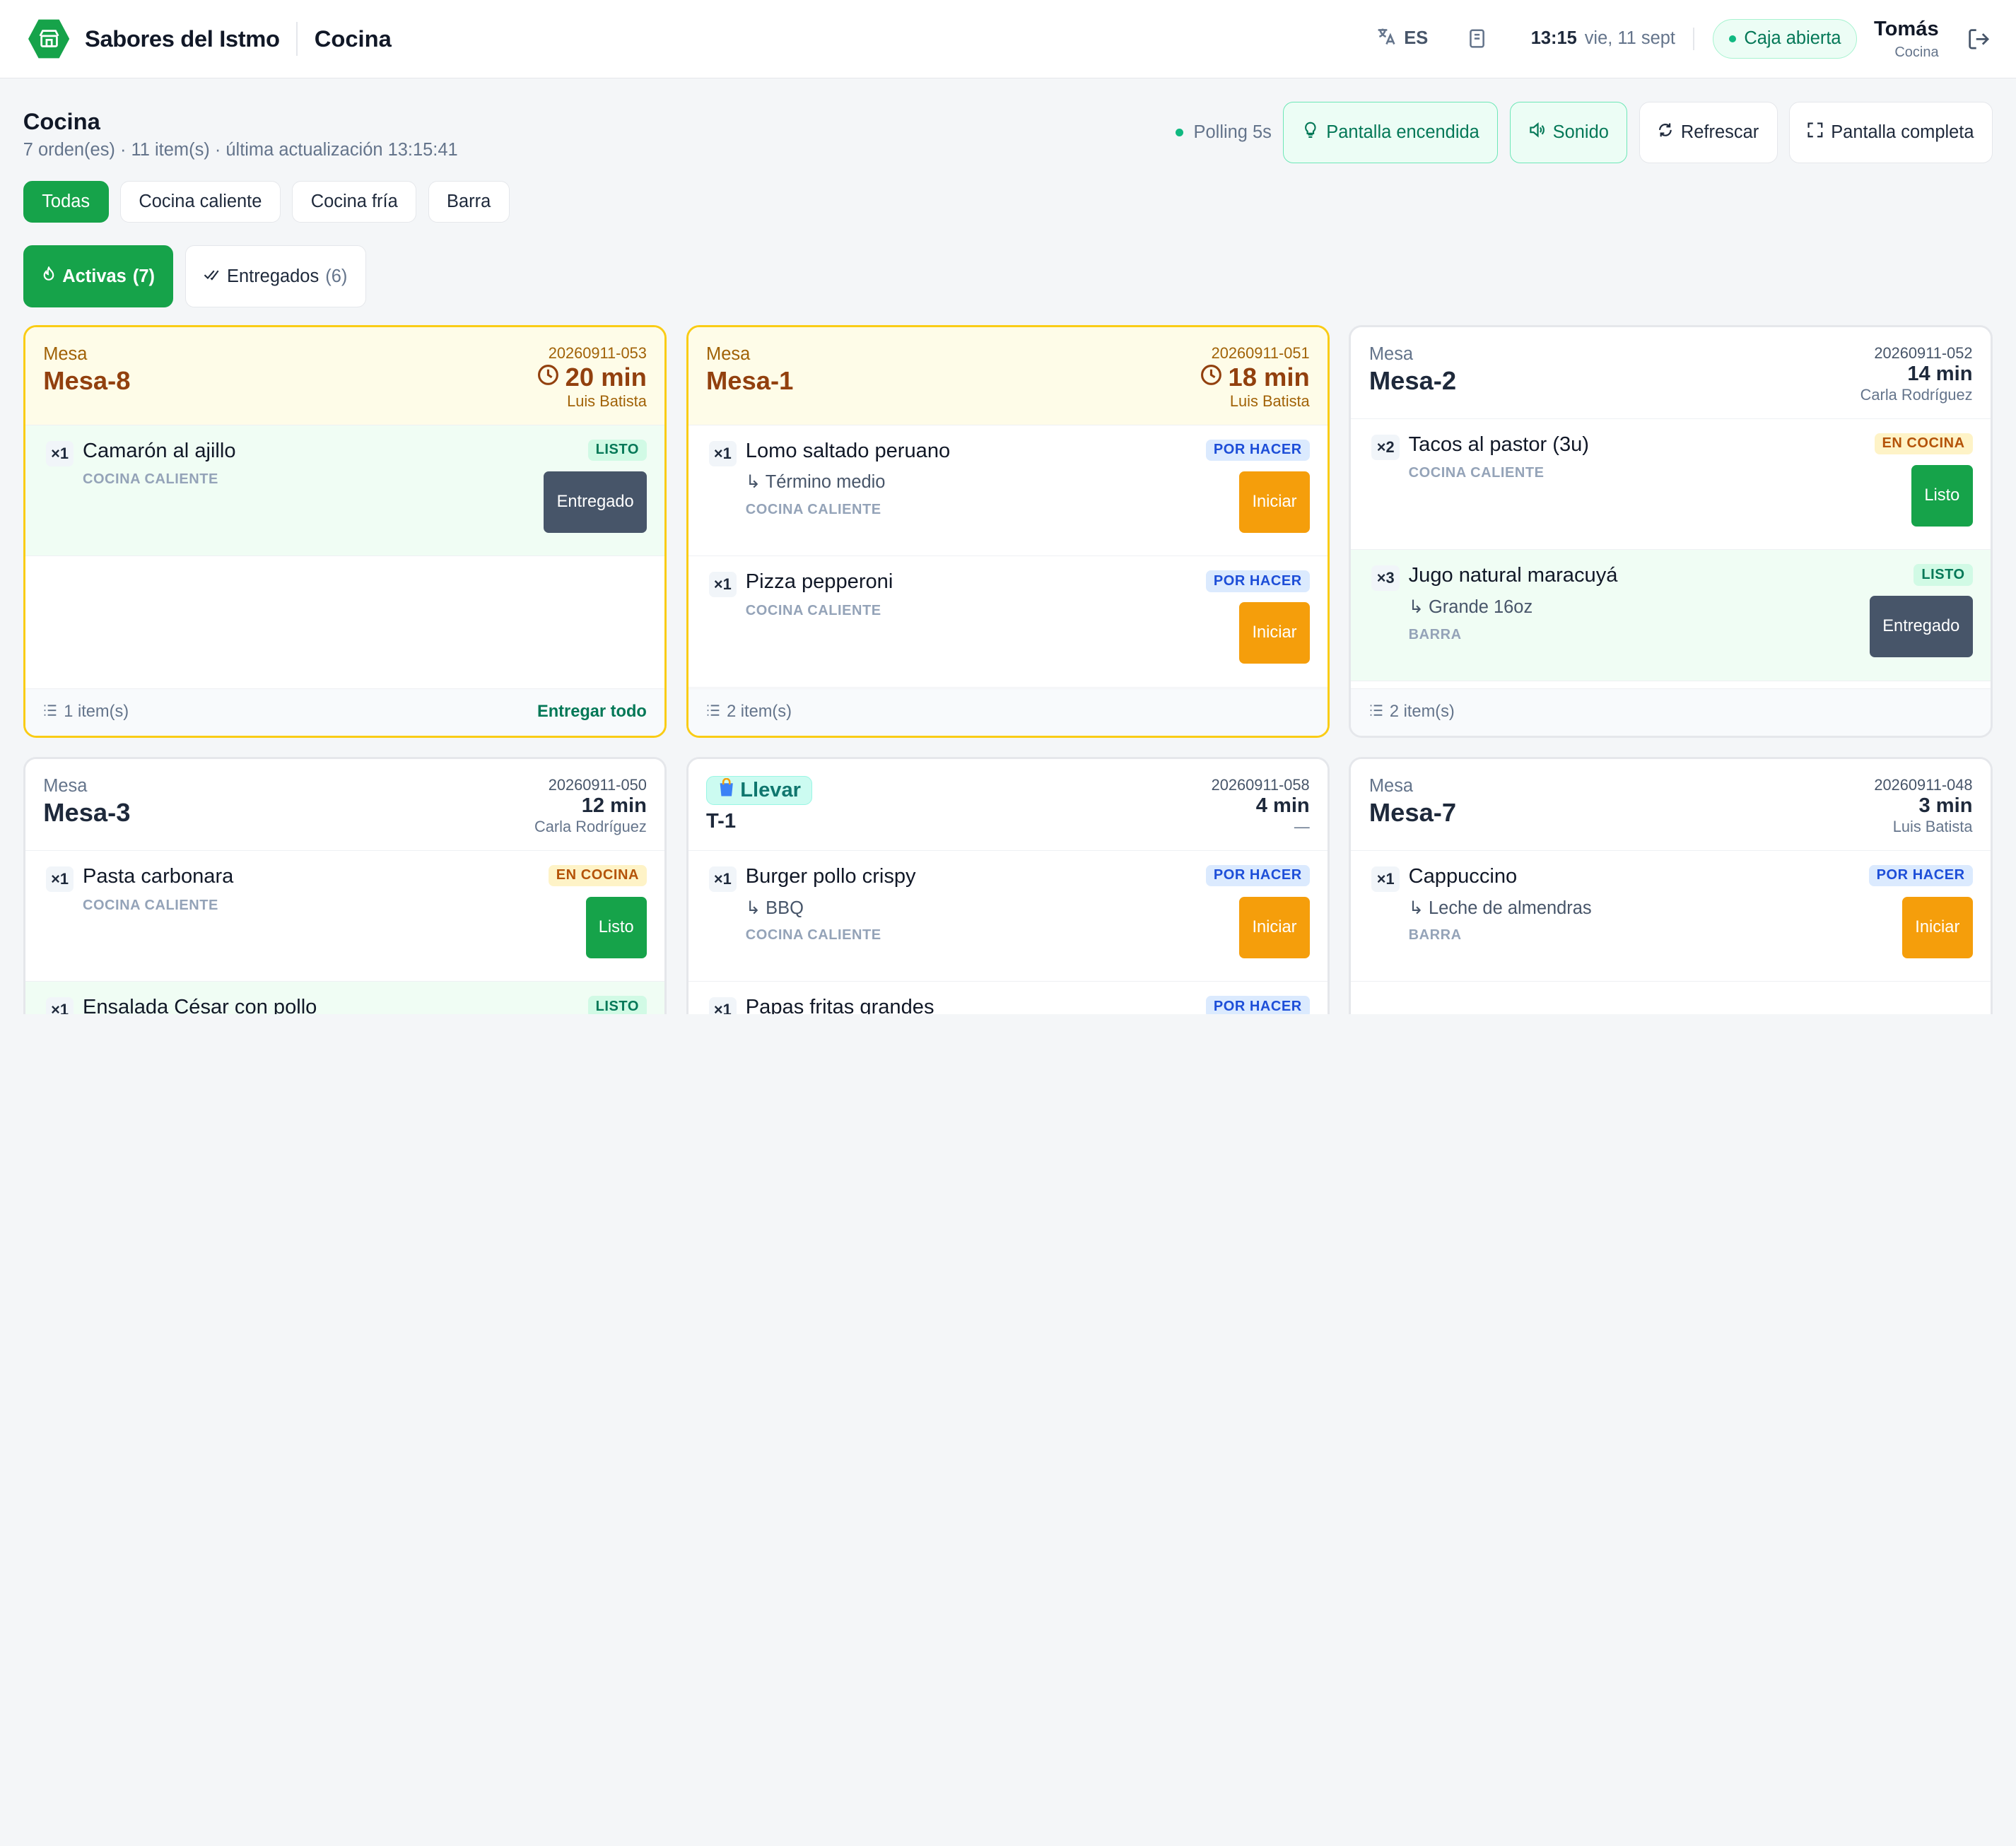  What do you see at coordinates (66, 202) in the screenshot?
I see `filter-all: Todas` at bounding box center [66, 202].